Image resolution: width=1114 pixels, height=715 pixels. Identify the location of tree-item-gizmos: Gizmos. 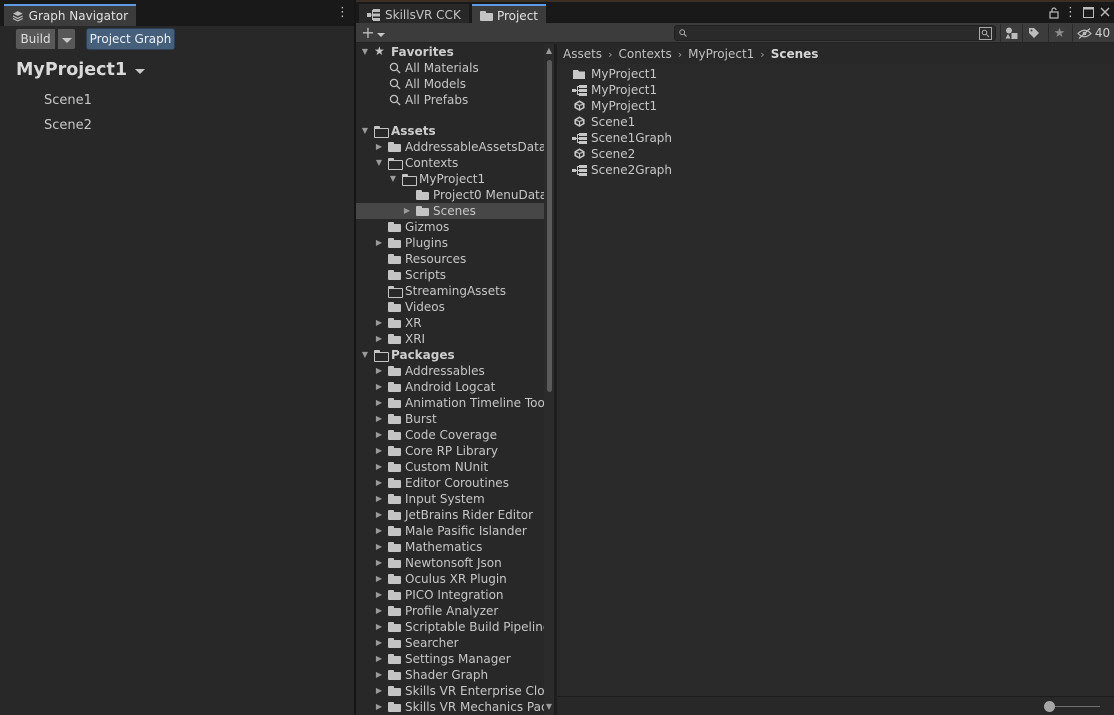
(450, 227).